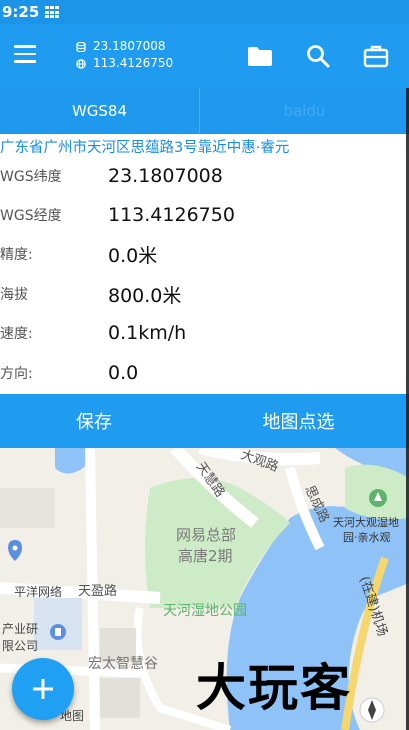  Describe the element at coordinates (15, 550) in the screenshot. I see `location-pin-icon` at that location.